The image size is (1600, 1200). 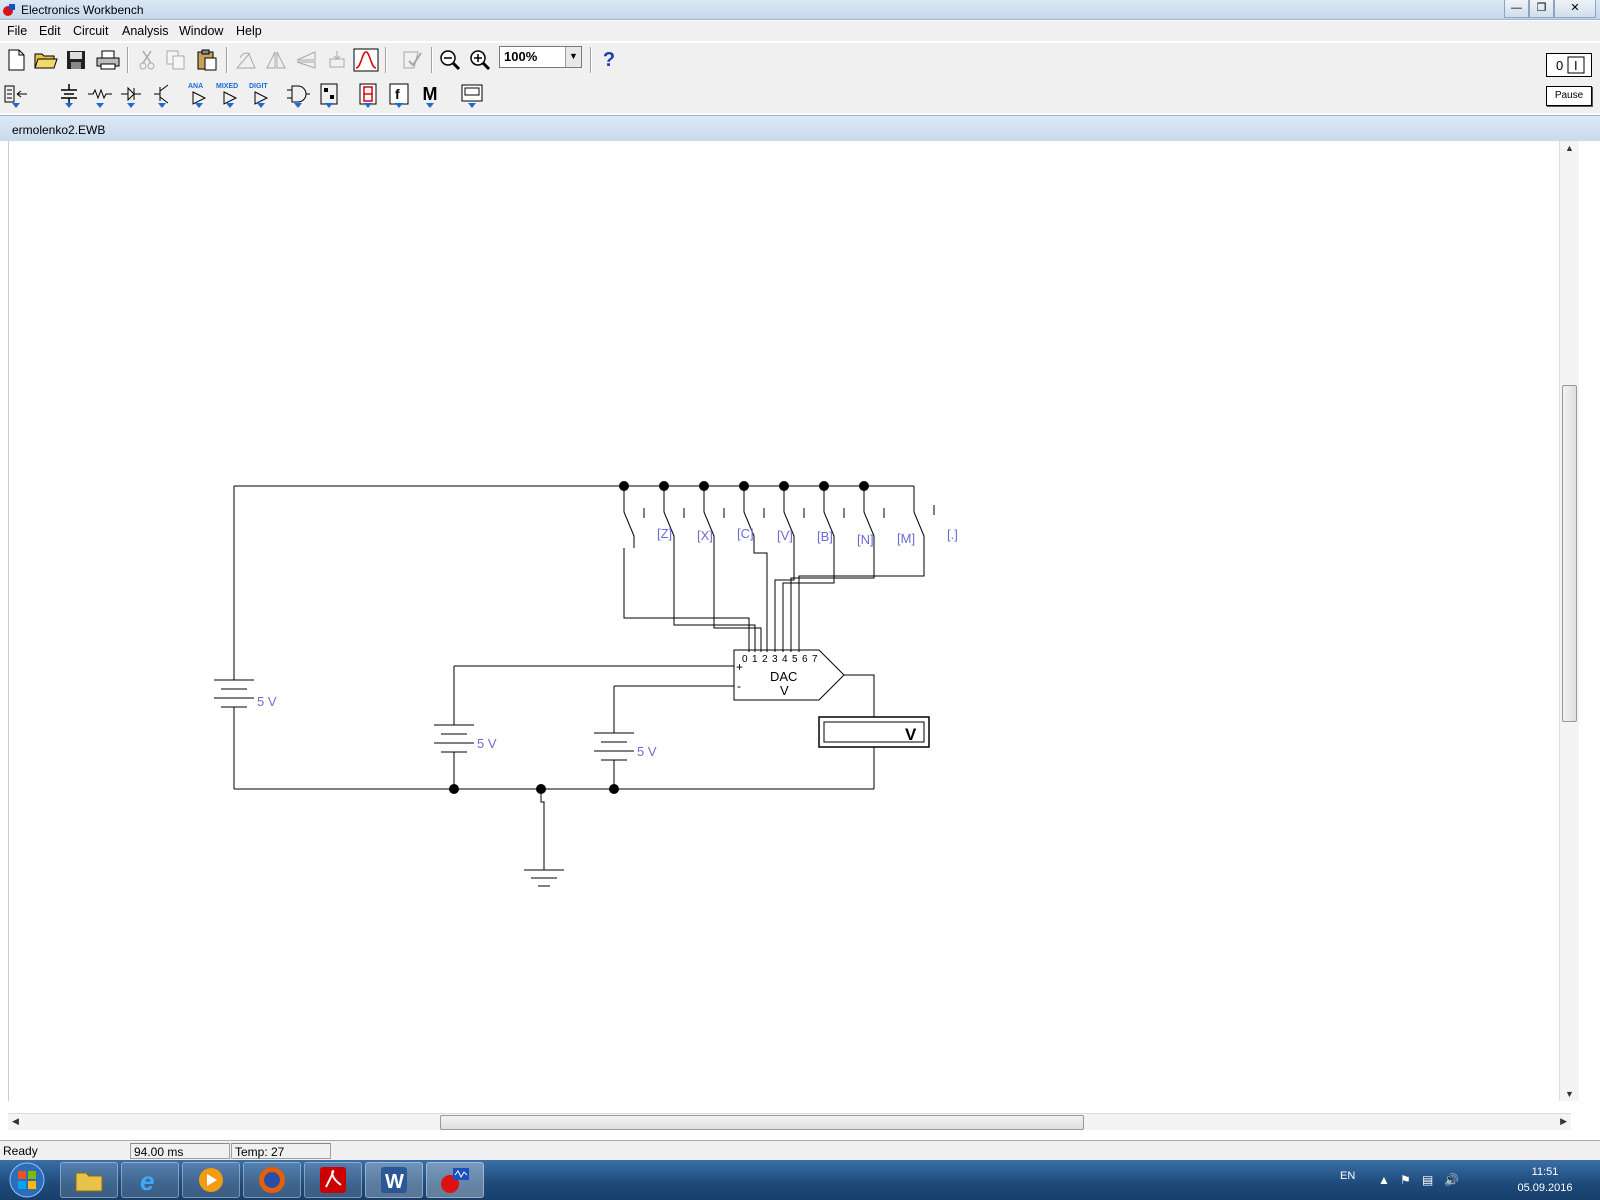 What do you see at coordinates (230, 94) in the screenshot?
I see `mixed-ics-bin-button: MIXED` at bounding box center [230, 94].